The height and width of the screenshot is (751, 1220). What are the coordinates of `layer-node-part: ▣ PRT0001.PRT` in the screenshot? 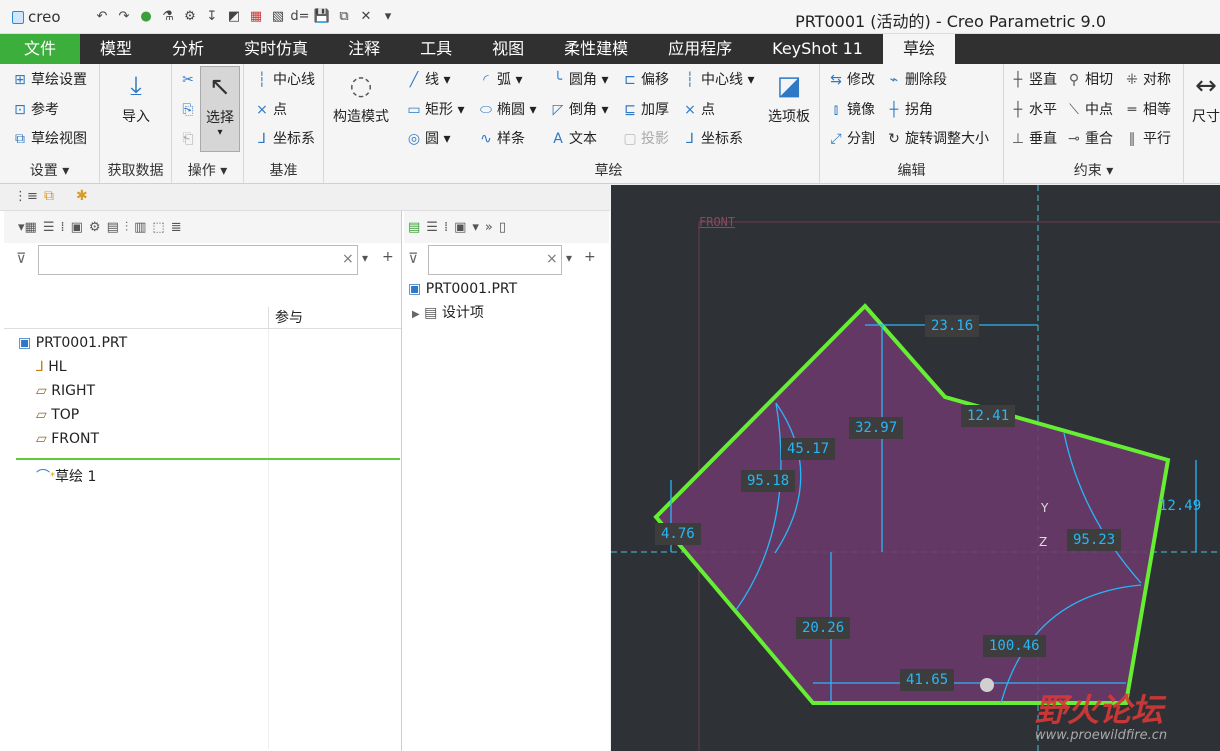 It's located at (462, 289).